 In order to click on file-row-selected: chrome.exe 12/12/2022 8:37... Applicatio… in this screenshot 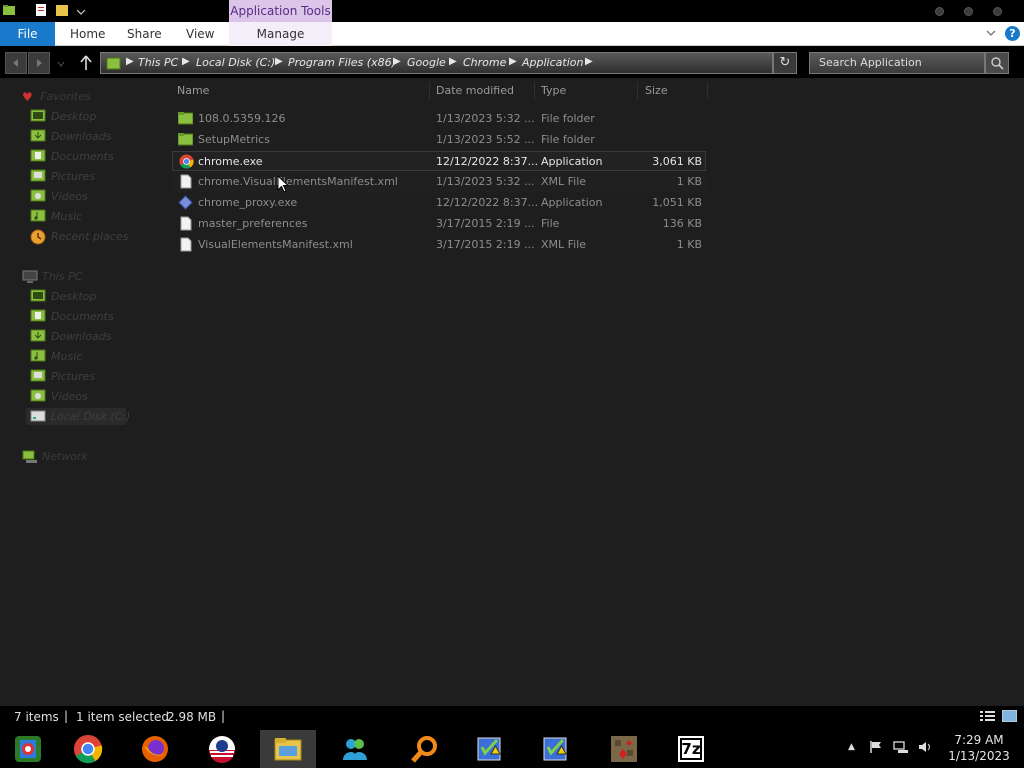, I will do `click(439, 161)`.